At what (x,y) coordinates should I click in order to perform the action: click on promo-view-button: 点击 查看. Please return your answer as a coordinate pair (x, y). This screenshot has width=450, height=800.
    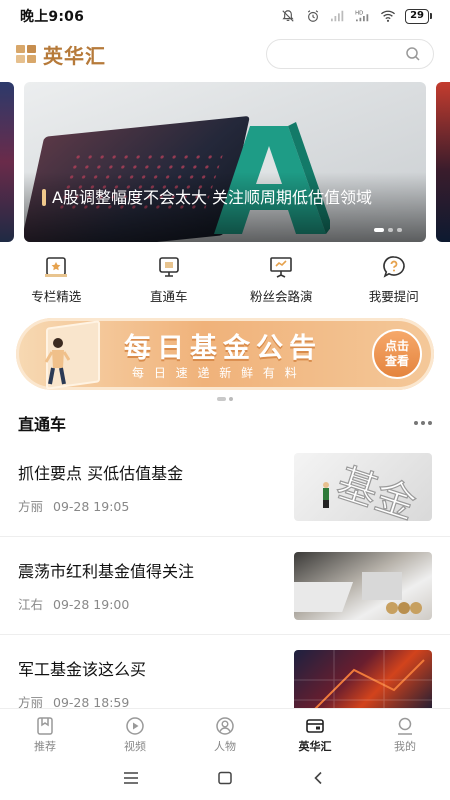
    Looking at the image, I should click on (397, 354).